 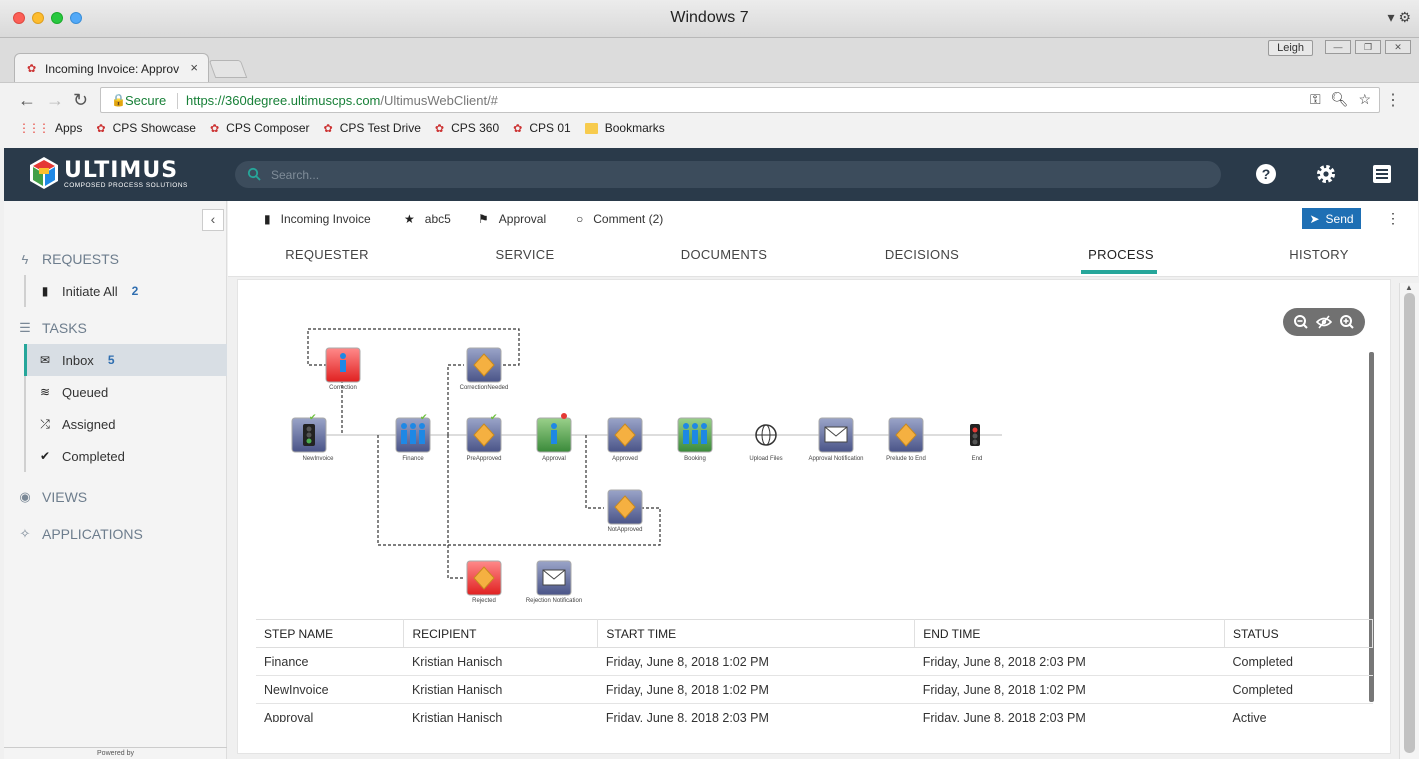 I want to click on star-icon: ★, so click(x=409, y=219).